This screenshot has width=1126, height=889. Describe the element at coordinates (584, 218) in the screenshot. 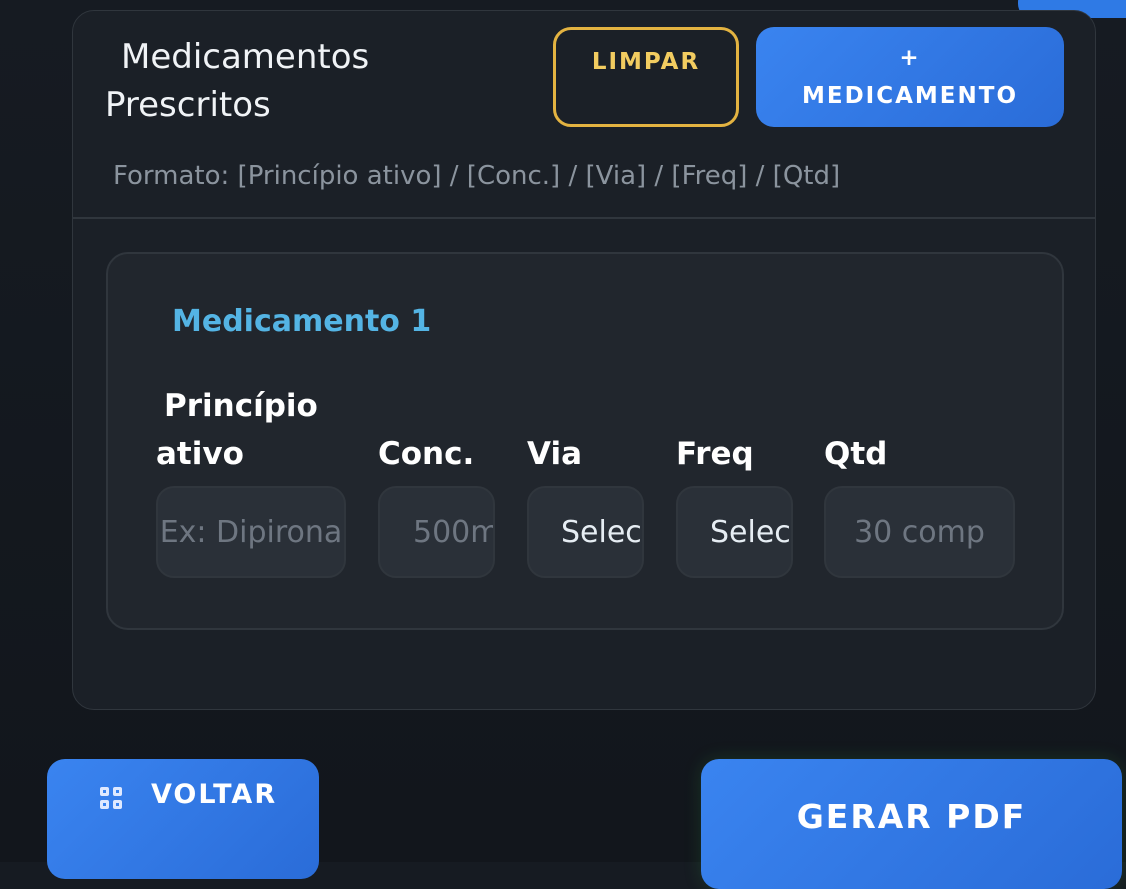

I see `panel-divider` at that location.